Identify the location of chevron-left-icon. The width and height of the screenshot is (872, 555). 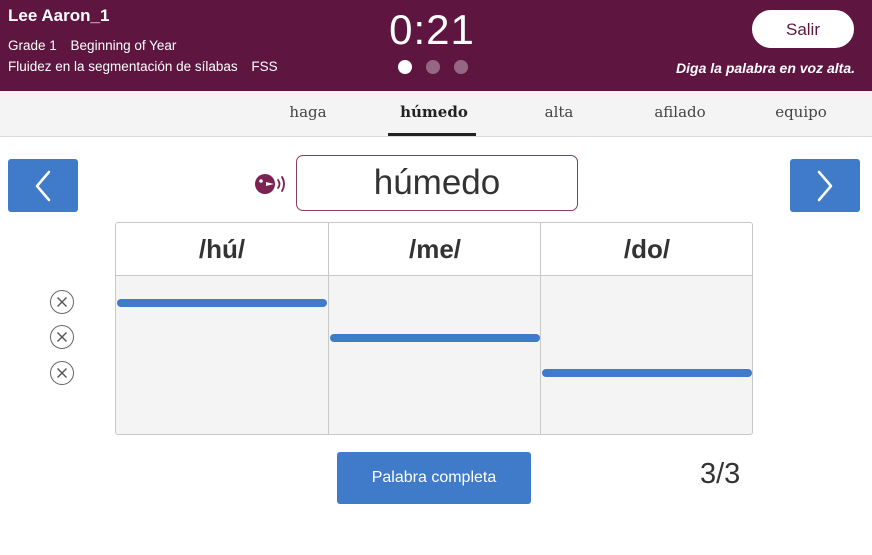
(43, 185).